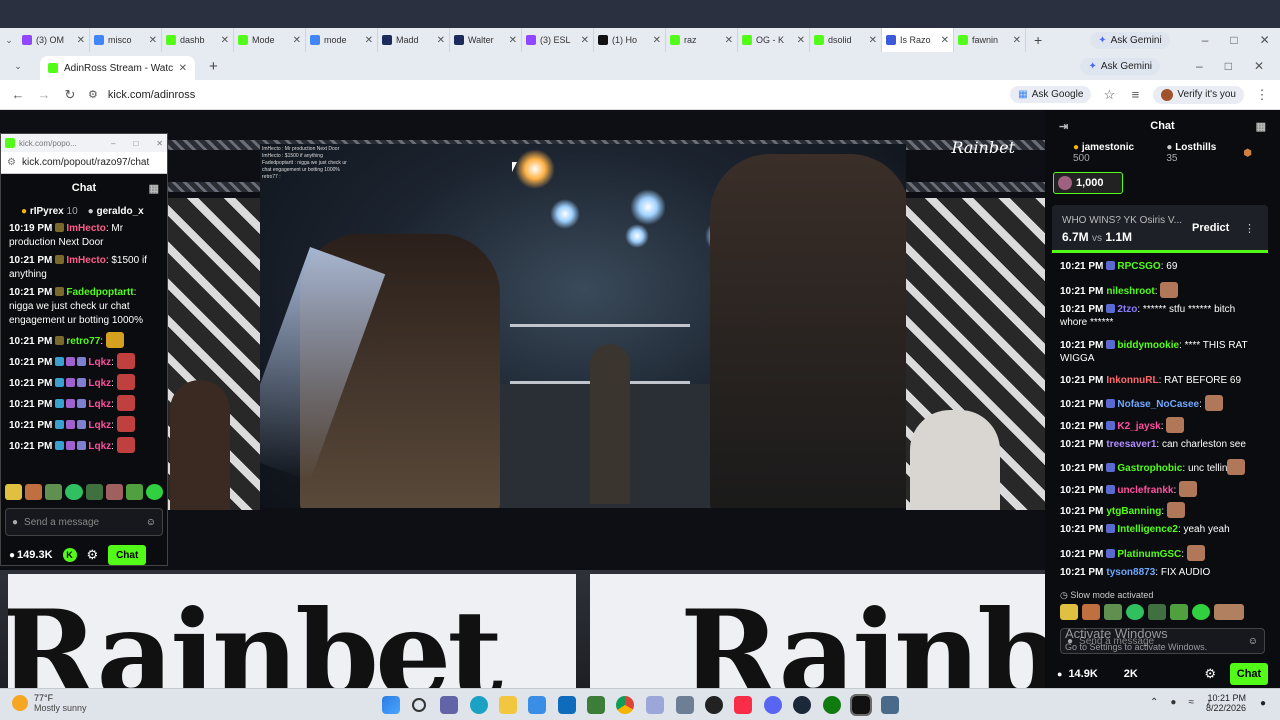 This screenshot has width=1280, height=720. I want to click on background-tab: Is Razo ✕, so click(918, 40).